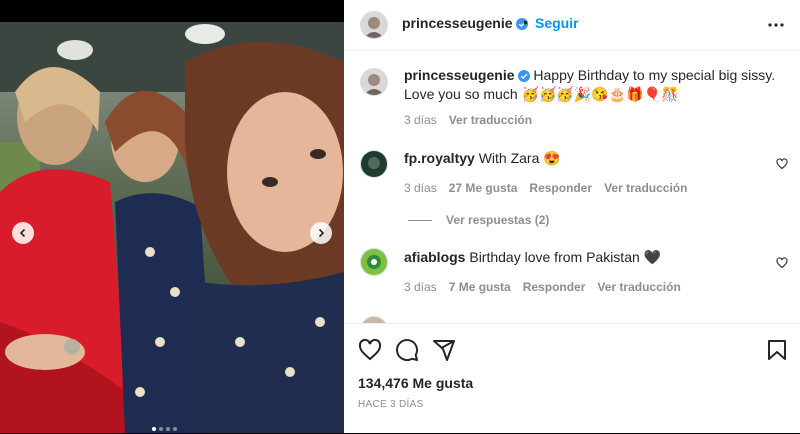 Image resolution: width=800 pixels, height=434 pixels. Describe the element at coordinates (374, 82) in the screenshot. I see `caption-avatar` at that location.